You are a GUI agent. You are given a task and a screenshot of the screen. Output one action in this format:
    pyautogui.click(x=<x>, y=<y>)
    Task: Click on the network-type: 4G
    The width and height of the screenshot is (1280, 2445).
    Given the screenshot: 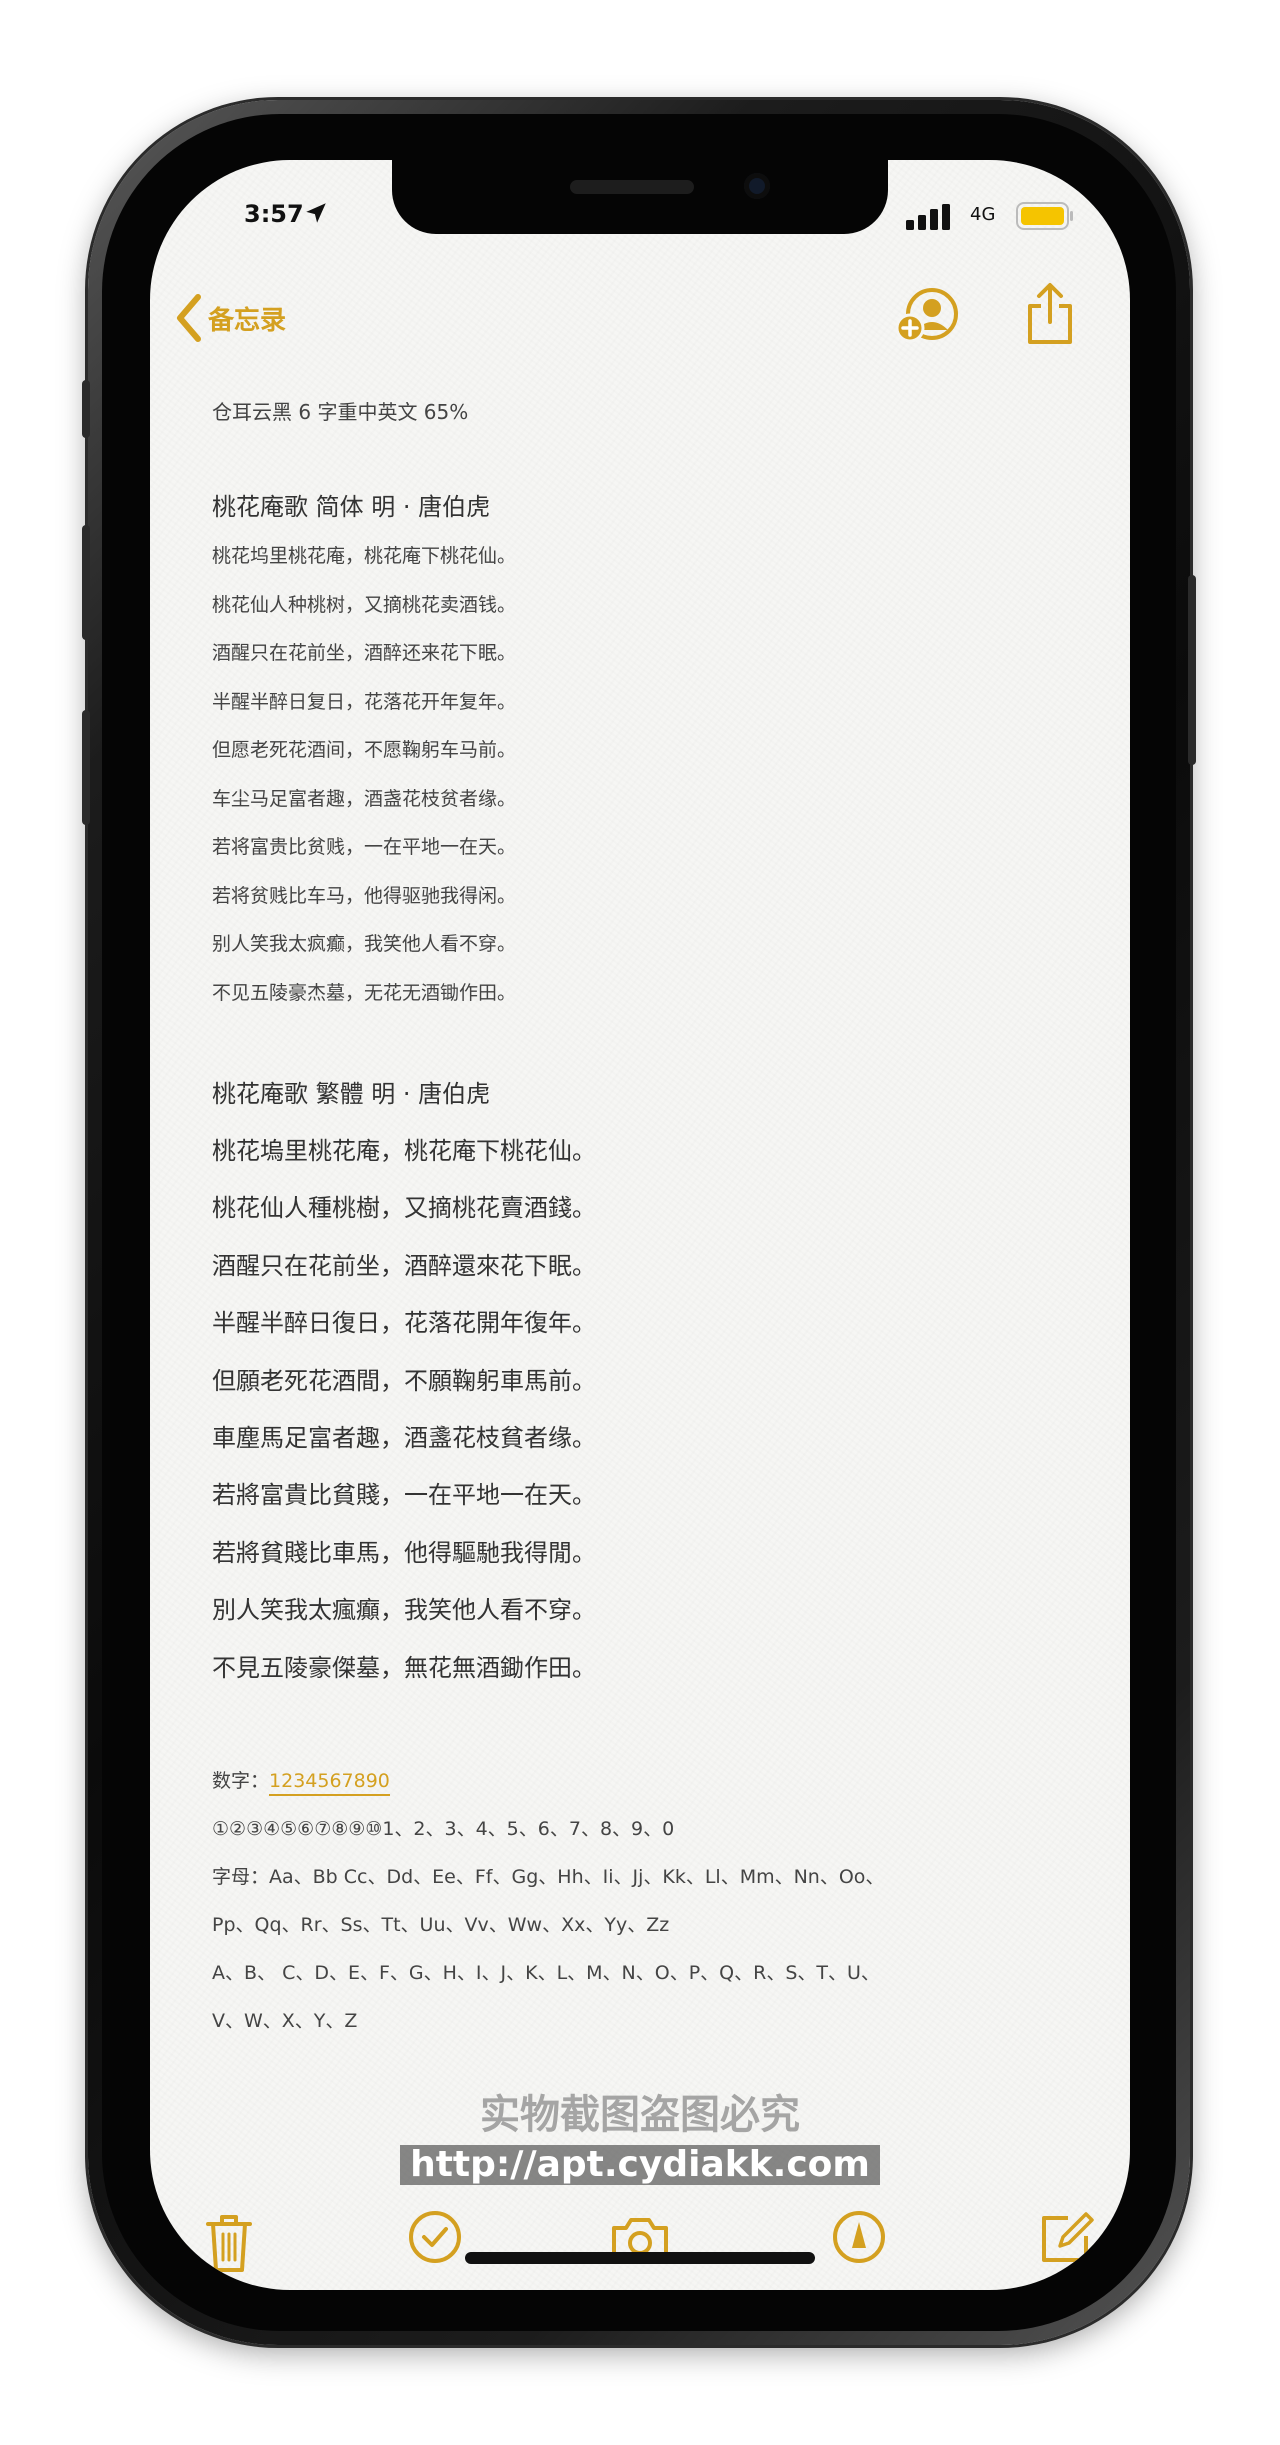 What is the action you would take?
    pyautogui.click(x=983, y=214)
    